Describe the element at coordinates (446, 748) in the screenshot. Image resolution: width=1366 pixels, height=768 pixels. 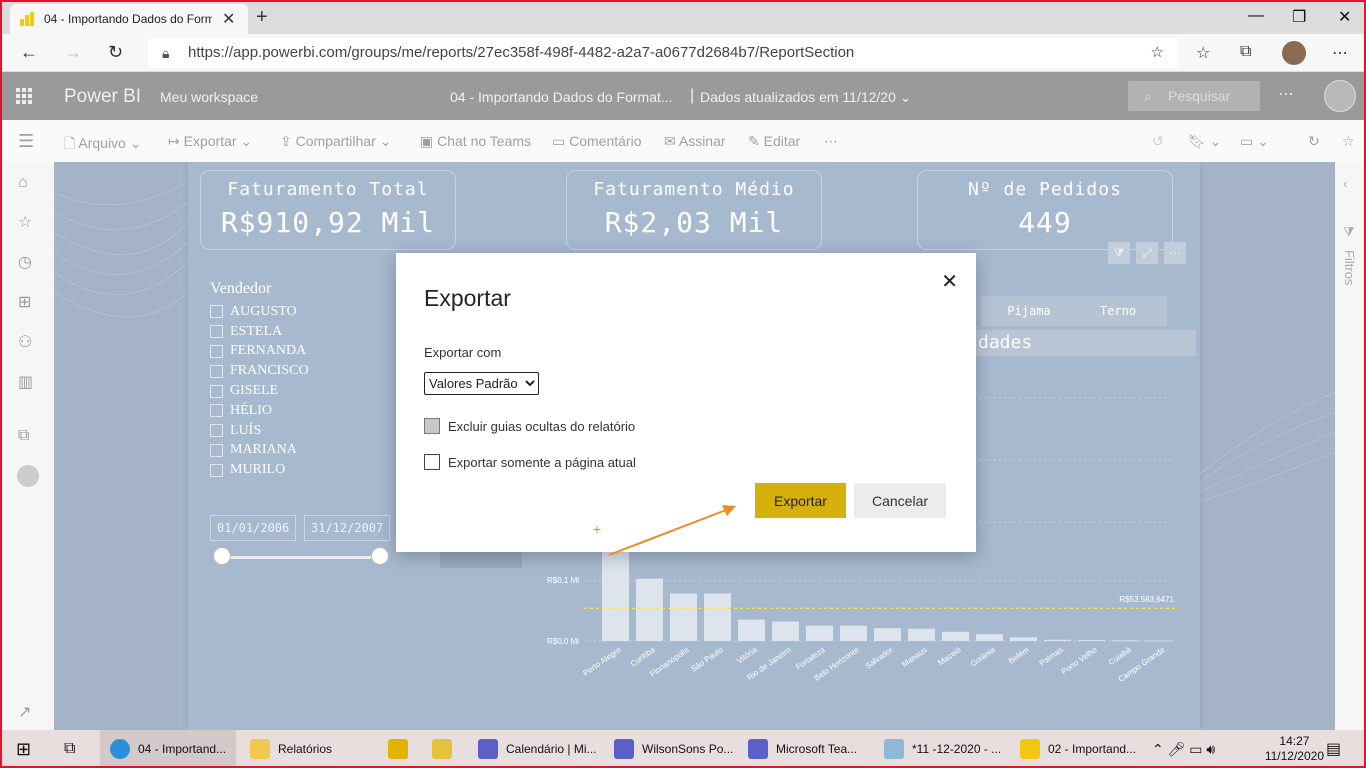
I see `taskbar-item-app2` at that location.